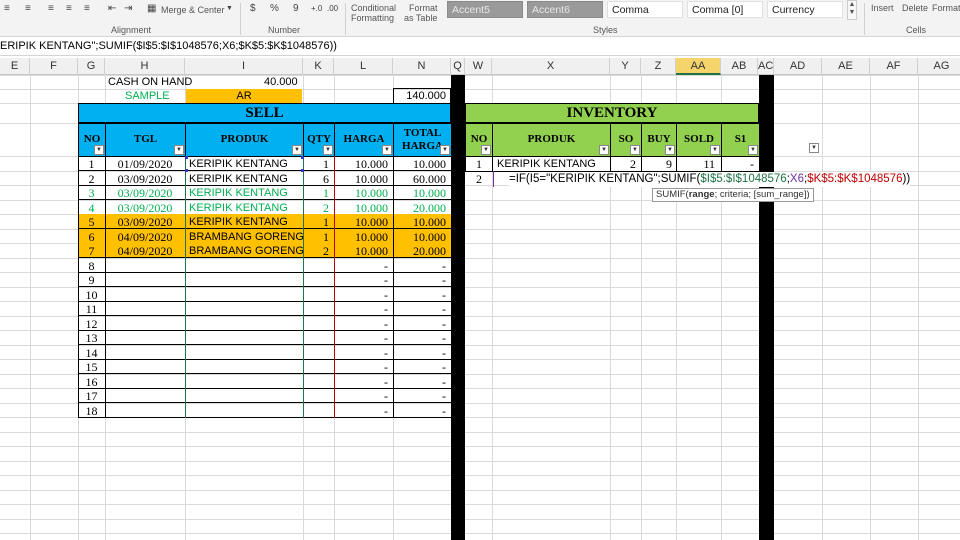  I want to click on sell-no: 1, so click(91, 164).